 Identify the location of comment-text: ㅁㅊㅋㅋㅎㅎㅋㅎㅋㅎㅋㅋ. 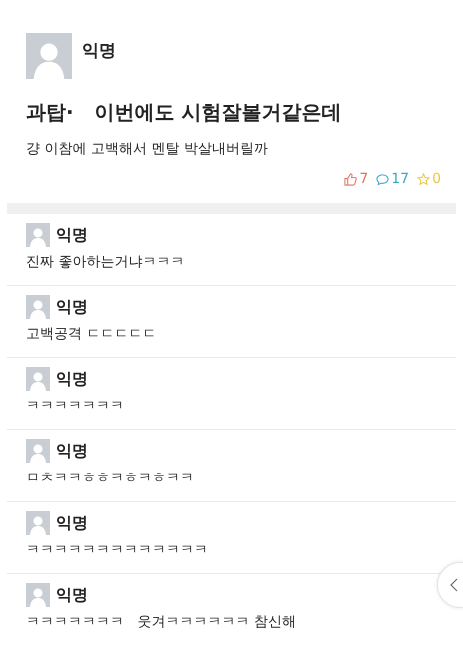
(110, 478).